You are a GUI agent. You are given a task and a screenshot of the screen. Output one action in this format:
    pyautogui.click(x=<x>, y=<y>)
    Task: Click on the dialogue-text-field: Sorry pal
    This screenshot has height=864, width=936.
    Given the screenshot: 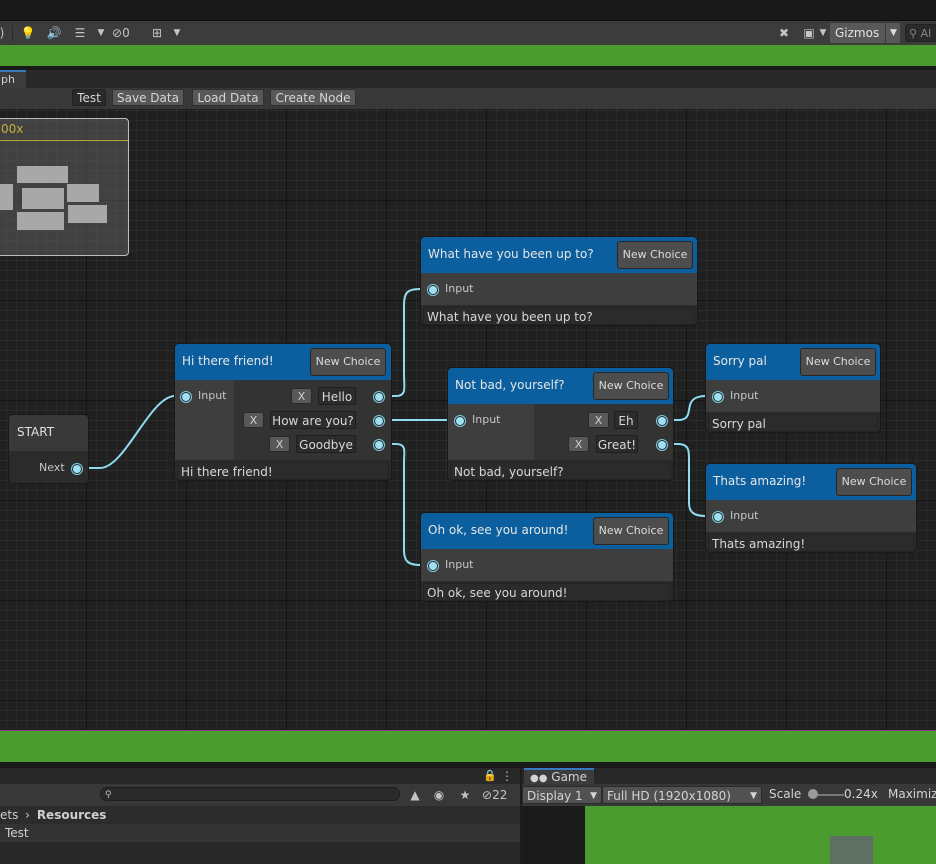 What is the action you would take?
    pyautogui.click(x=793, y=423)
    